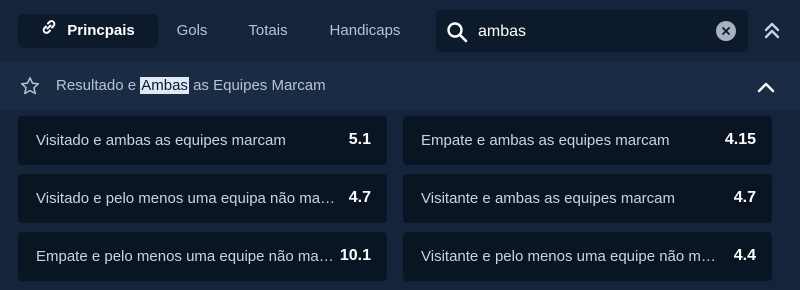  Describe the element at coordinates (457, 34) in the screenshot. I see `search-icon` at that location.